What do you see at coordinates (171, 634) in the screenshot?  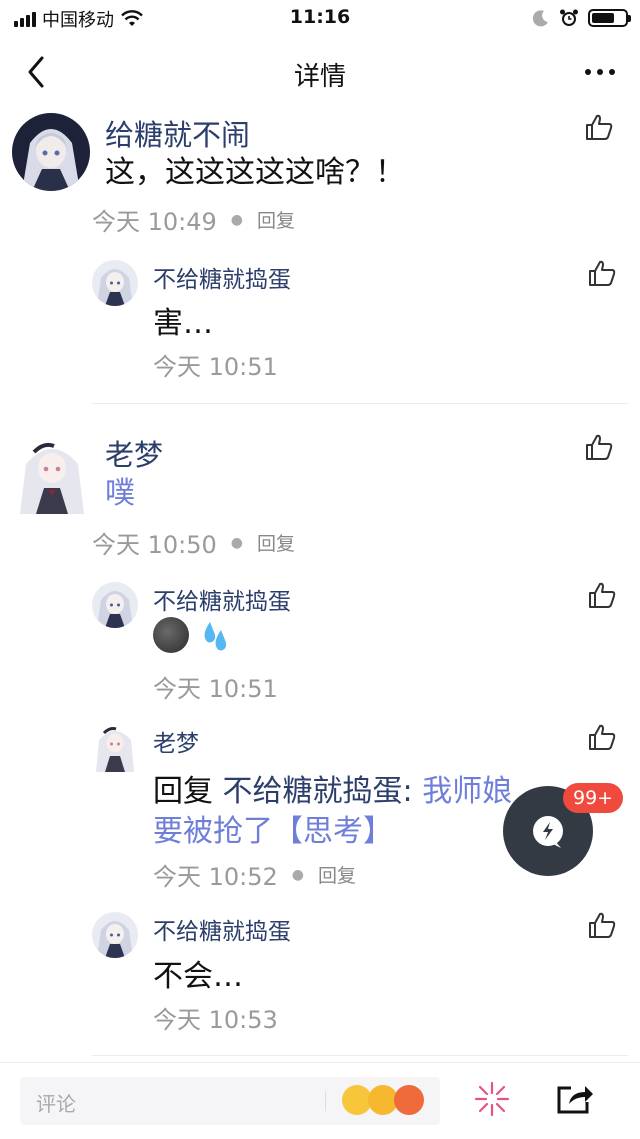 I see `new-moon-face-icon` at bounding box center [171, 634].